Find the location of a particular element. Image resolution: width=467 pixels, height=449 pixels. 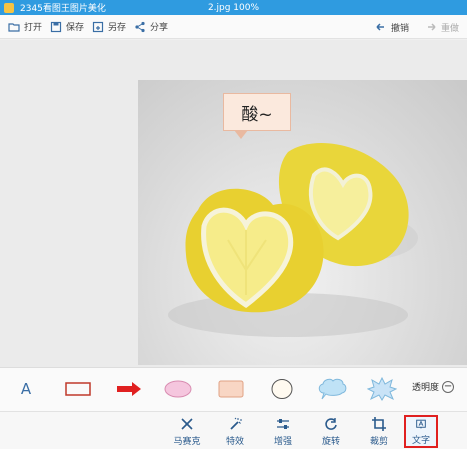

open-button: 打开 is located at coordinates (25, 26).